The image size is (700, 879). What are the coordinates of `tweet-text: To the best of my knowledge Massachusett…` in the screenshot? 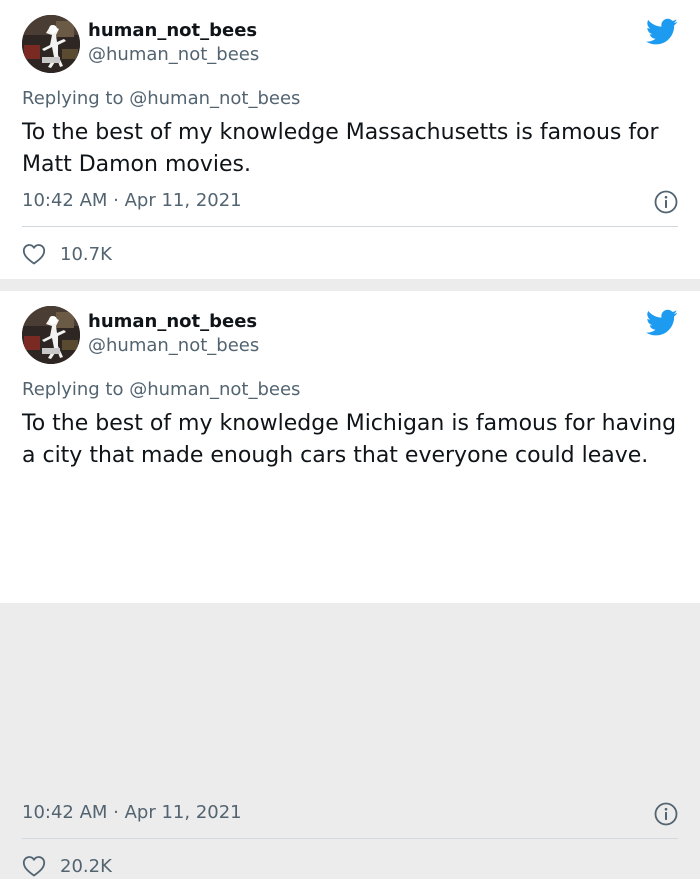 It's located at (340, 148).